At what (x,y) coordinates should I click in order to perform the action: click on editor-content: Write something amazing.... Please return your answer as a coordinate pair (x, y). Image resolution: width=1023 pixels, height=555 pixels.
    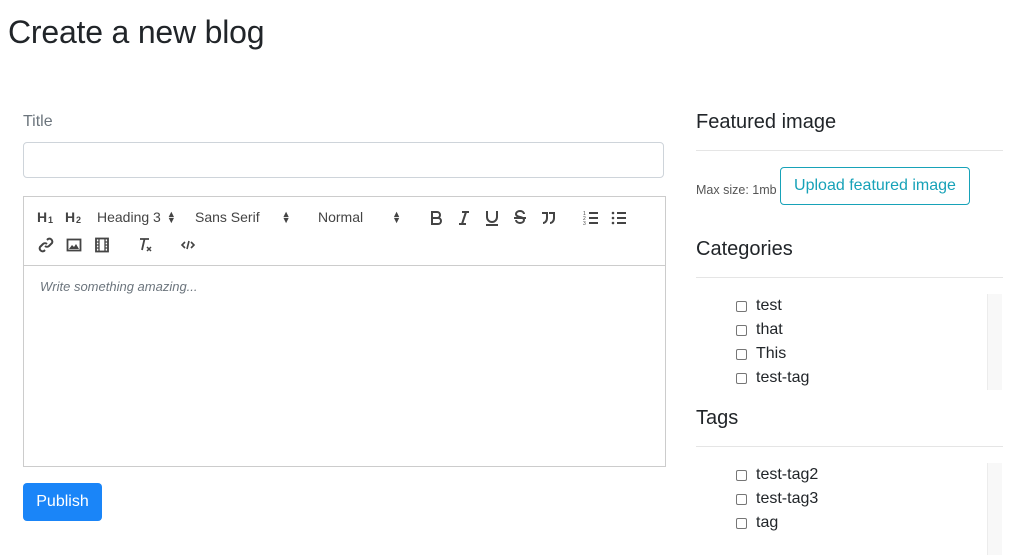
    Looking at the image, I should click on (344, 286).